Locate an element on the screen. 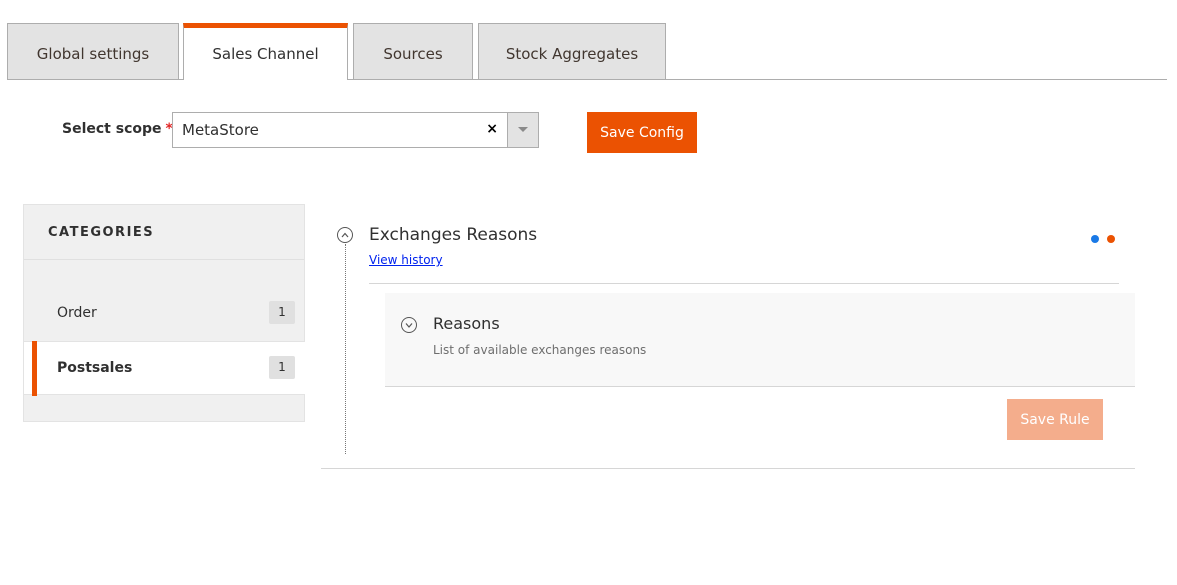  chevron-down-icon is located at coordinates (409, 325).